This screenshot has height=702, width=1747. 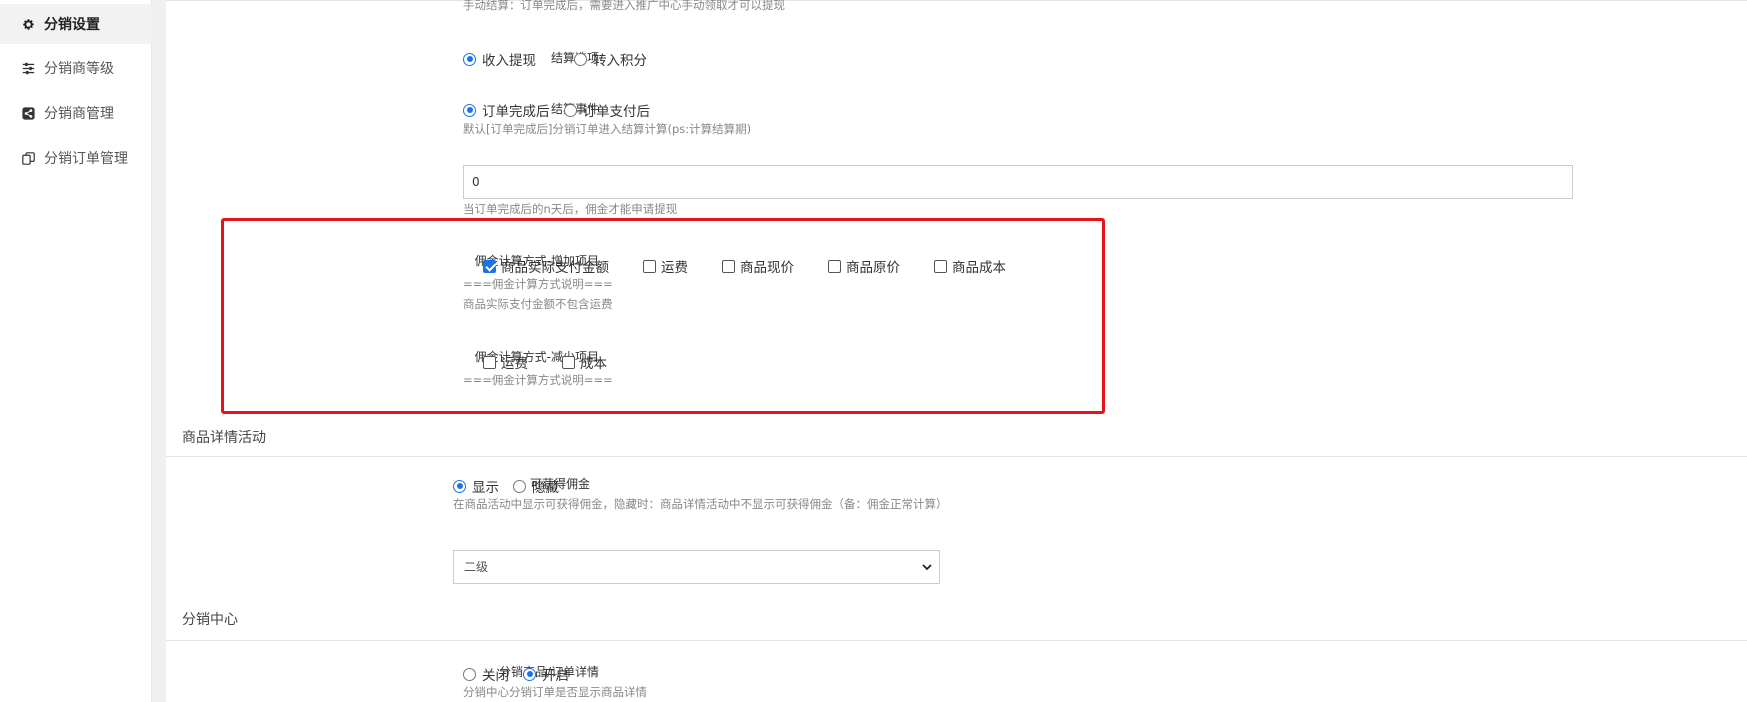 What do you see at coordinates (28, 24) in the screenshot?
I see `gear-icon` at bounding box center [28, 24].